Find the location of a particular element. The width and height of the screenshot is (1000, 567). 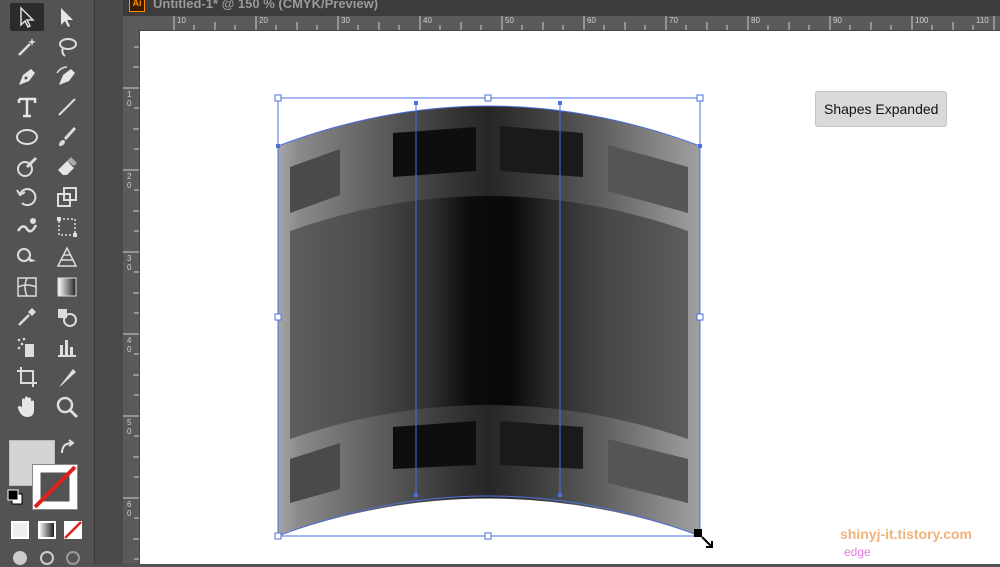

selection-tool-icon is located at coordinates (27, 17).